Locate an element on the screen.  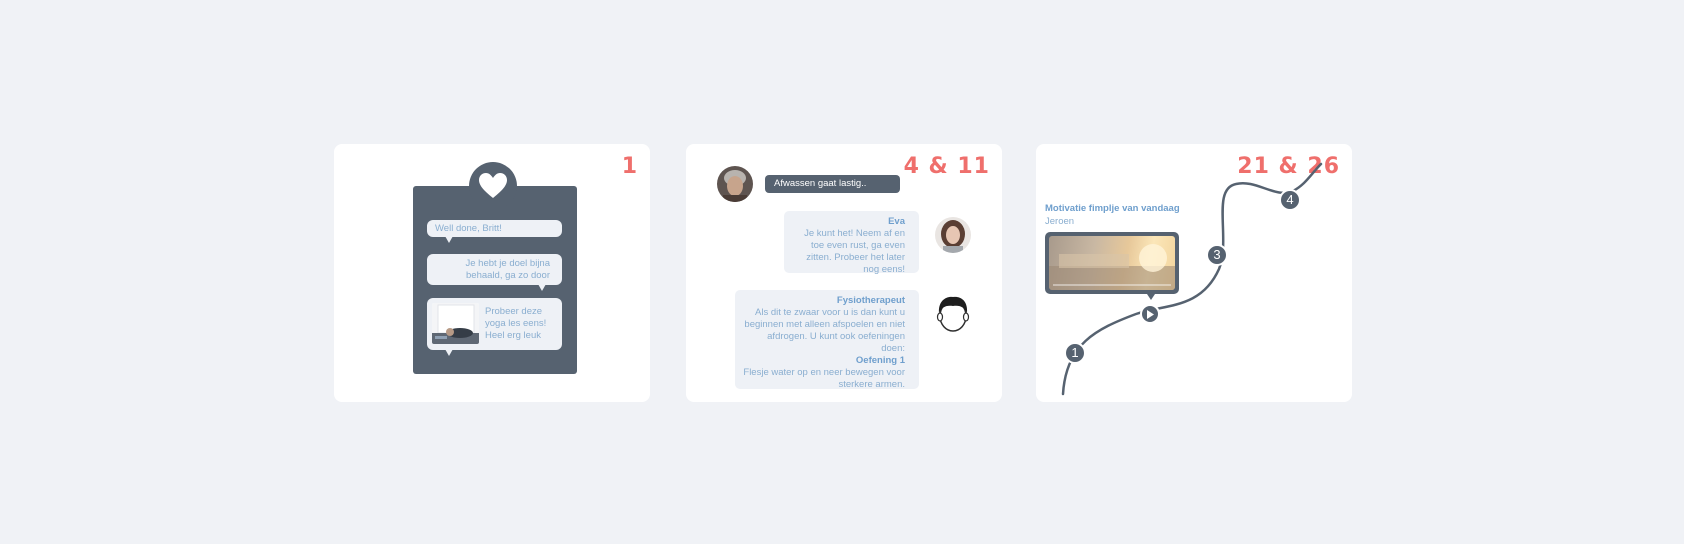
video-image is located at coordinates (1112, 263).